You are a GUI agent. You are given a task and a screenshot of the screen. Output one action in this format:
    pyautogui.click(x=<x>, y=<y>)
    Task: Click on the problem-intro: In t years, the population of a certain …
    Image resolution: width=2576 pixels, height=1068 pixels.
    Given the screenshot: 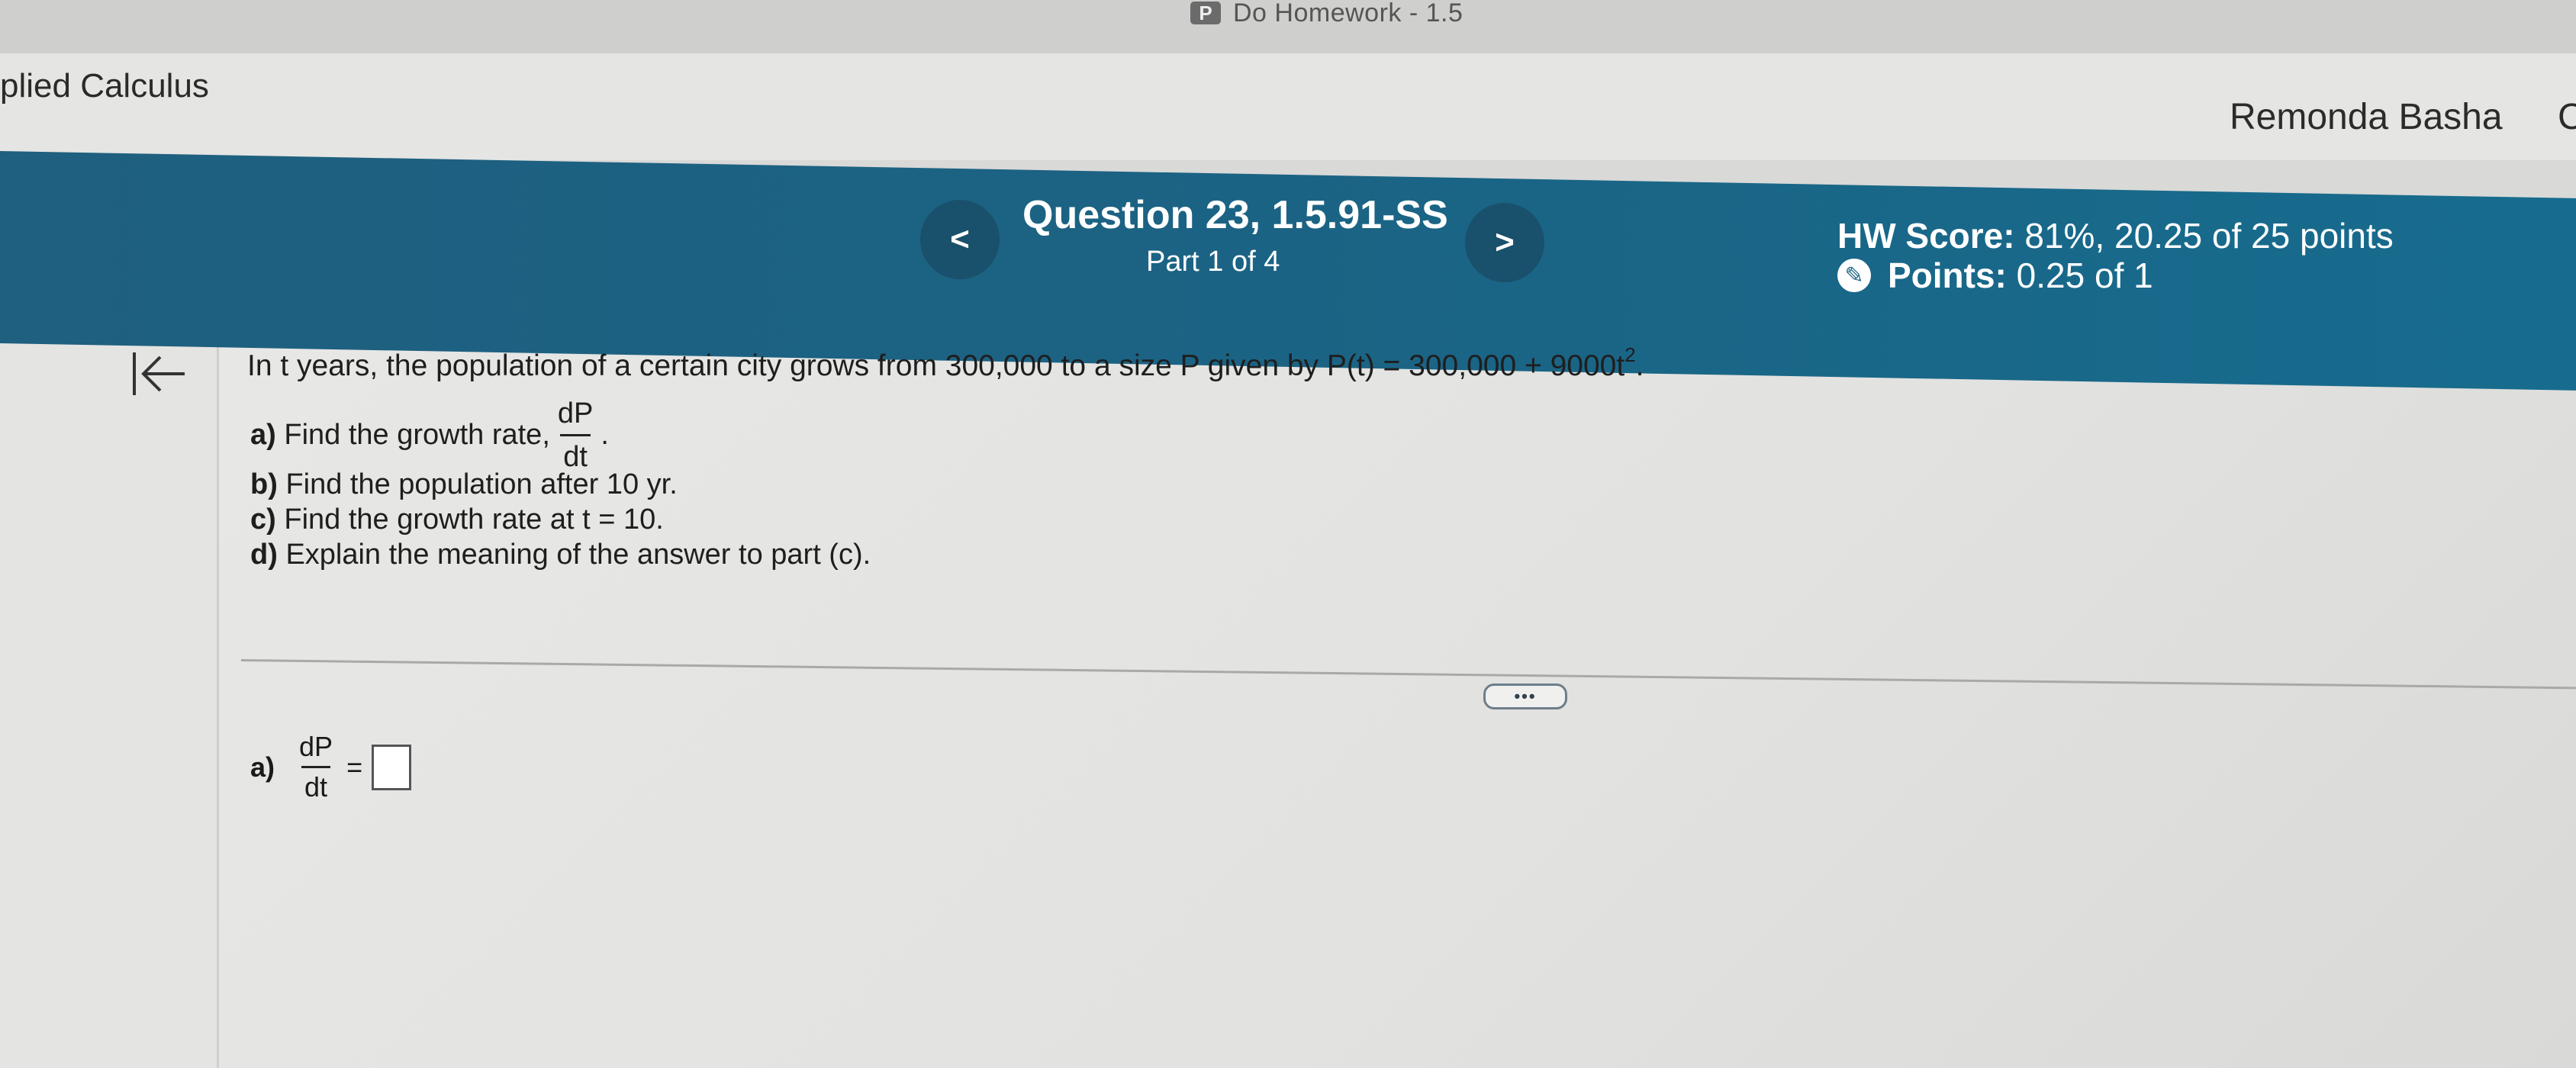 What is the action you would take?
    pyautogui.click(x=945, y=363)
    